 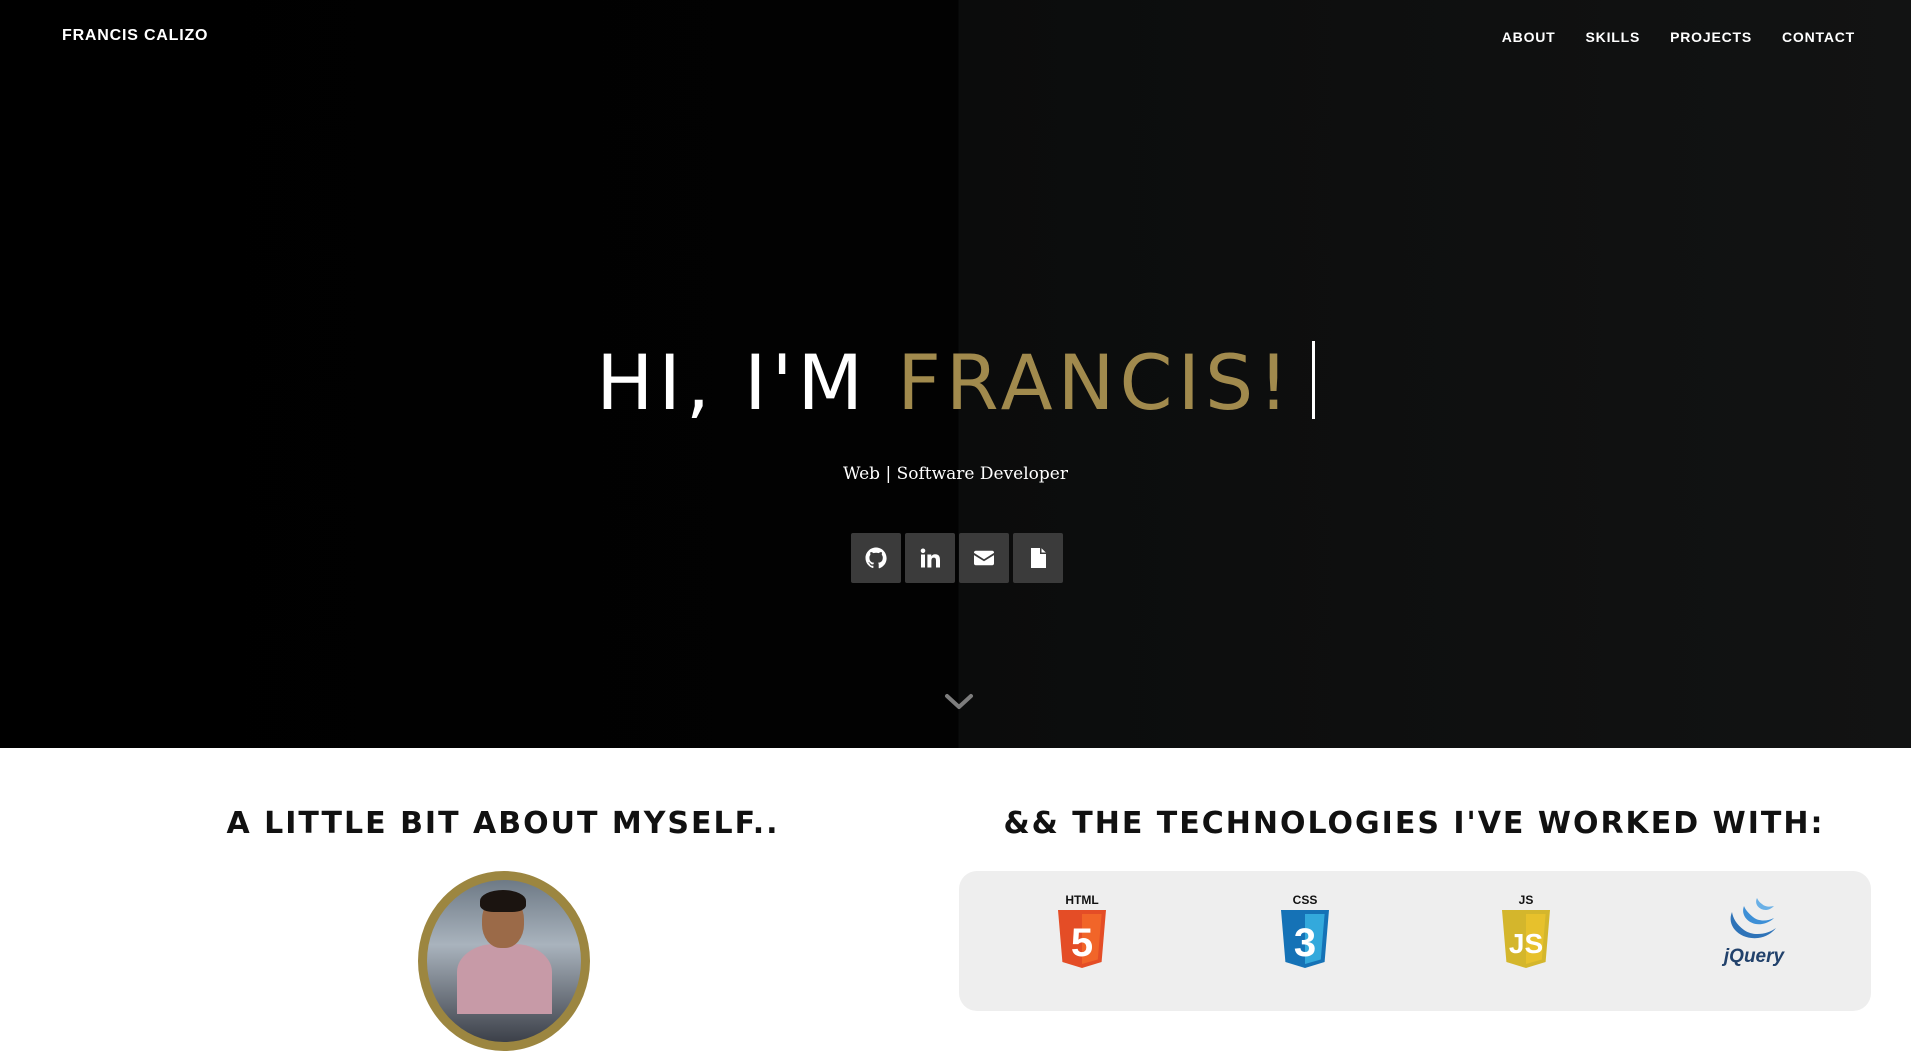 What do you see at coordinates (1818, 37) in the screenshot?
I see `nav-link-contact: CONTACT` at bounding box center [1818, 37].